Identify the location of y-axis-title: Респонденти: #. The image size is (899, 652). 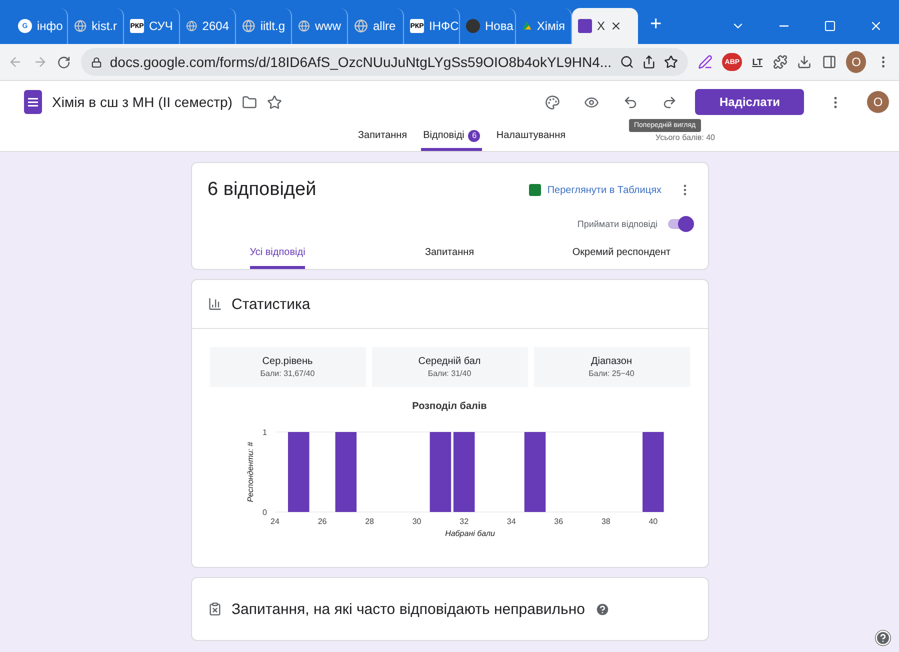
(250, 472).